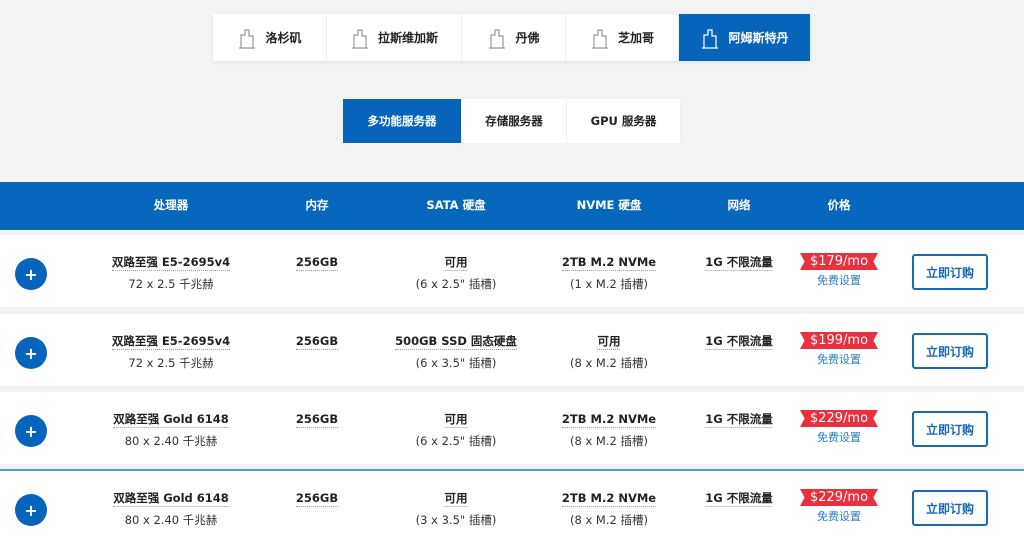 The width and height of the screenshot is (1024, 541). Describe the element at coordinates (317, 205) in the screenshot. I see `column-header: 内存` at that location.